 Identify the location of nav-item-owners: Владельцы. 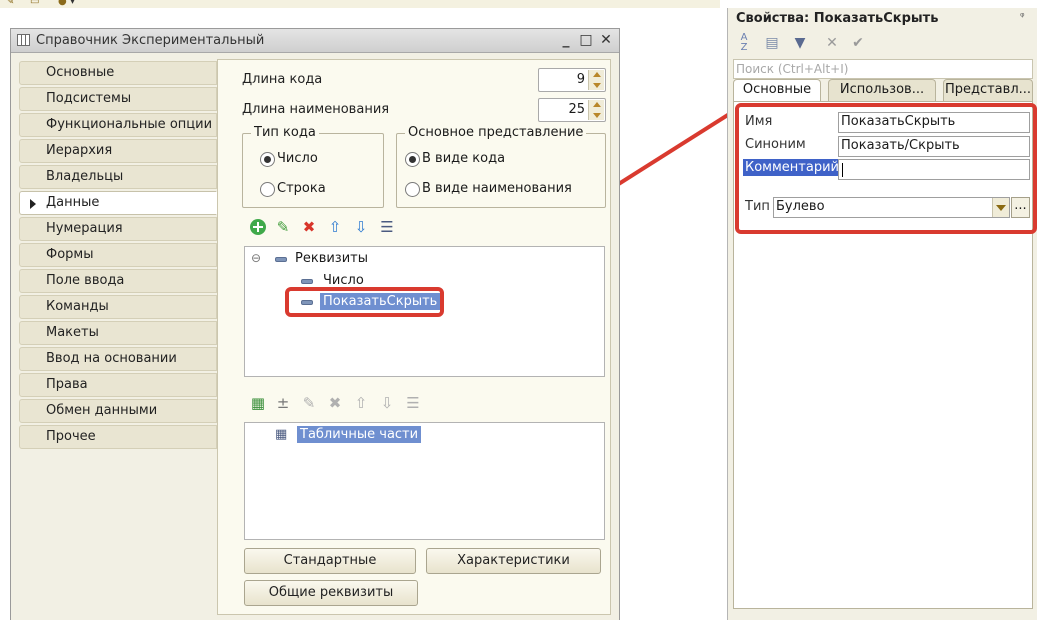
(118, 177).